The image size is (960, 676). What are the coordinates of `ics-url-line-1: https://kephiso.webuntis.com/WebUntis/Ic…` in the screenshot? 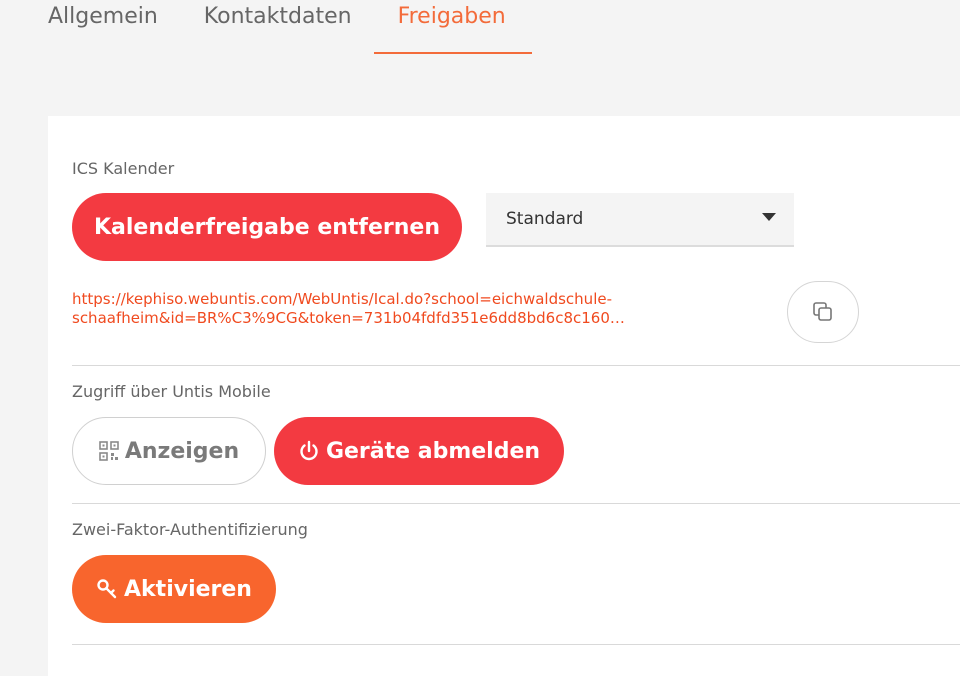 It's located at (342, 299).